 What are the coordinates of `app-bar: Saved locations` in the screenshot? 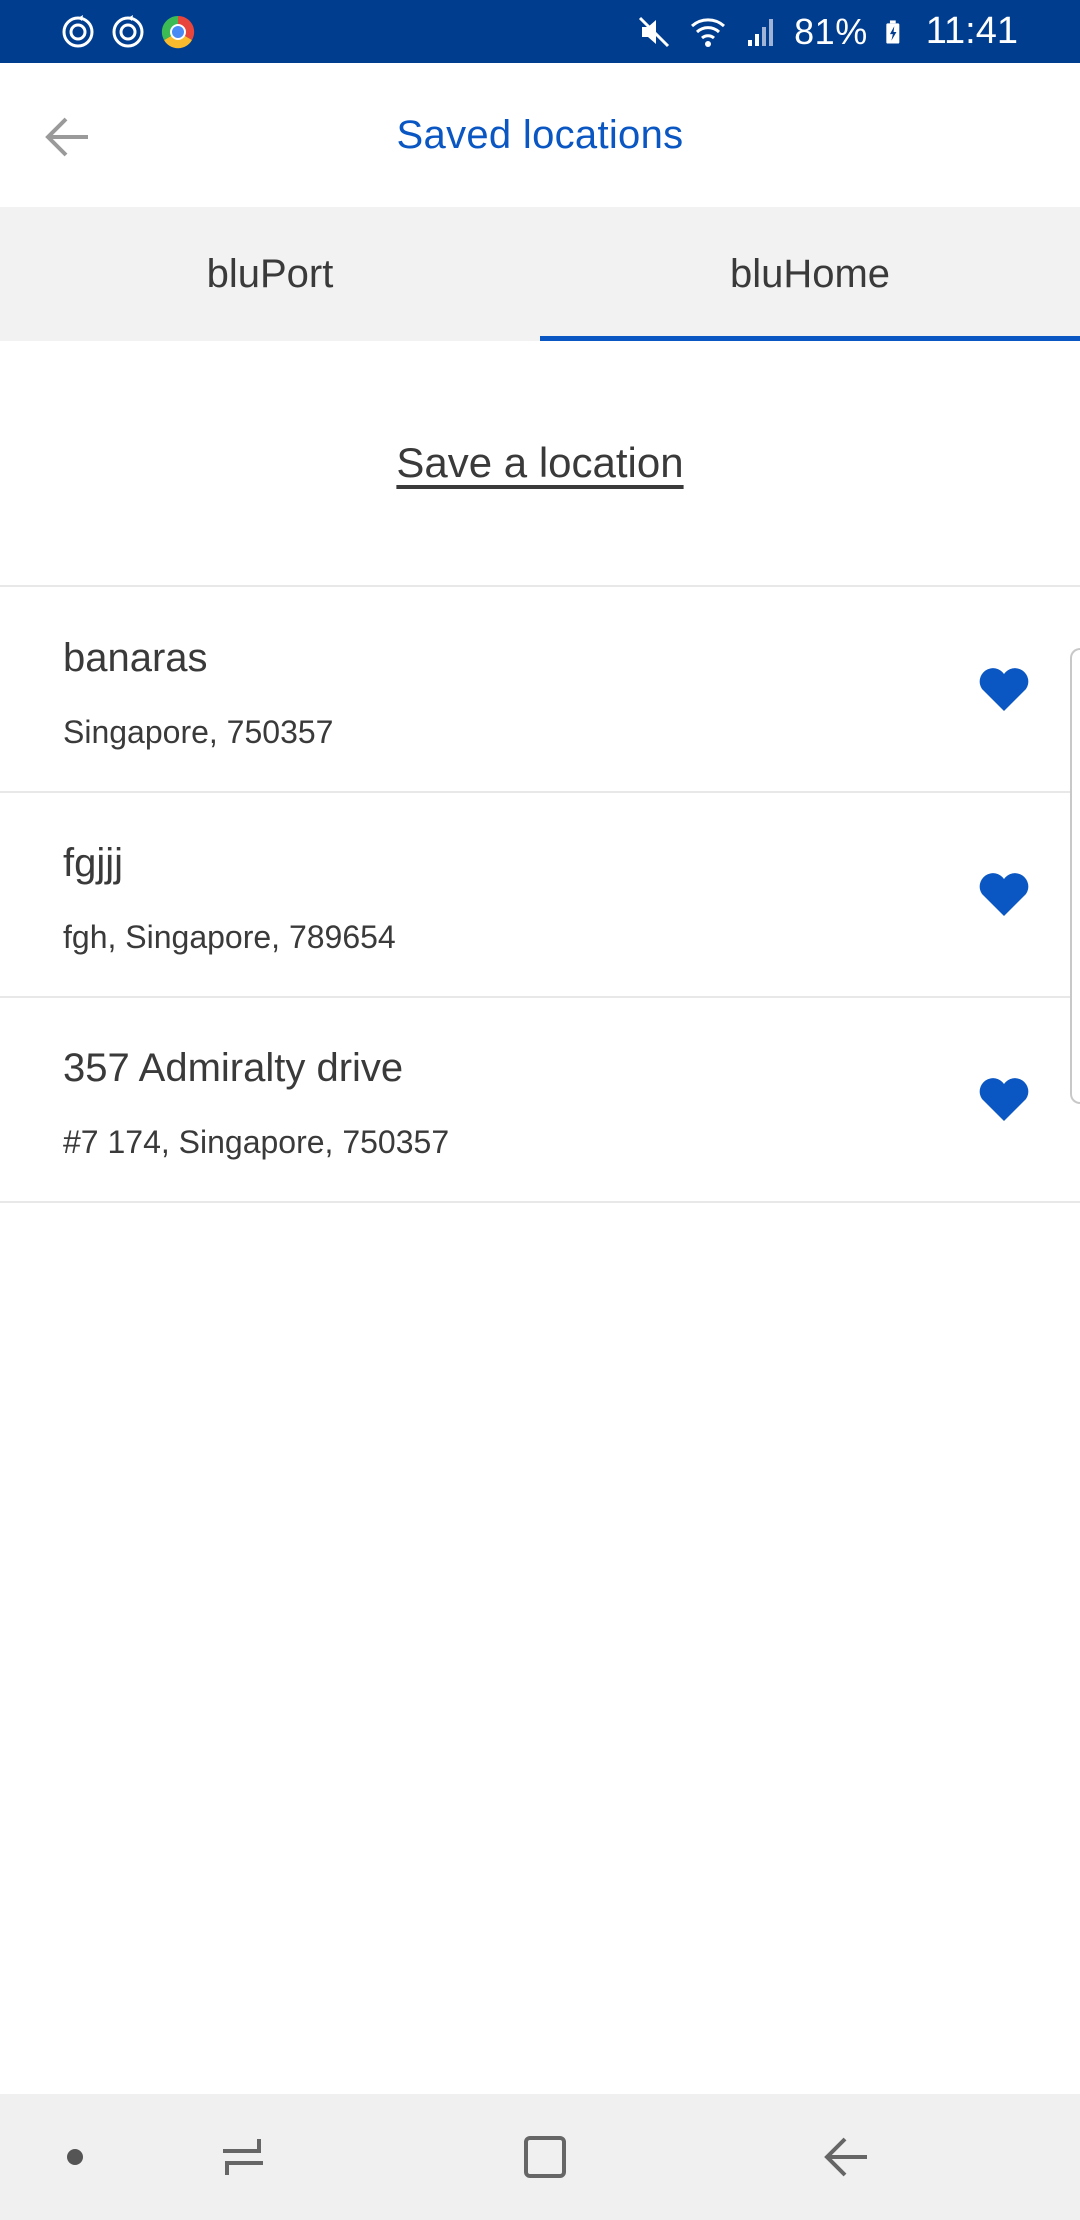 It's located at (540, 135).